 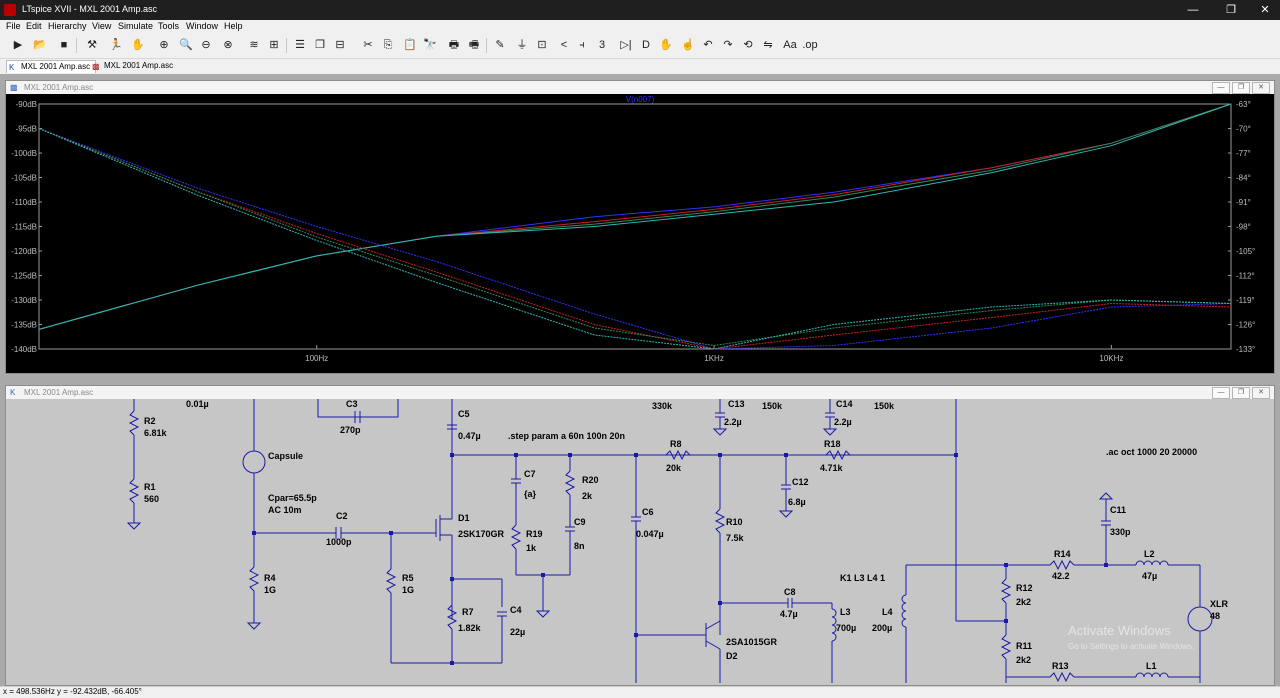 I want to click on menu-edit: Edit, so click(x=34, y=26).